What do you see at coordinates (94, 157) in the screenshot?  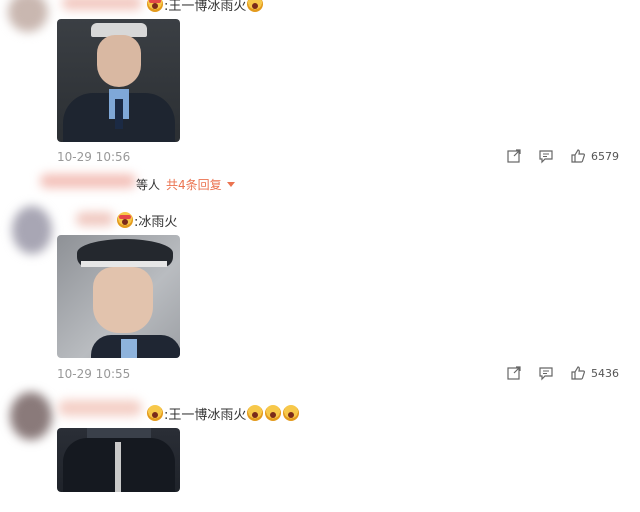 I see `timestamp: 10-29 10:56` at bounding box center [94, 157].